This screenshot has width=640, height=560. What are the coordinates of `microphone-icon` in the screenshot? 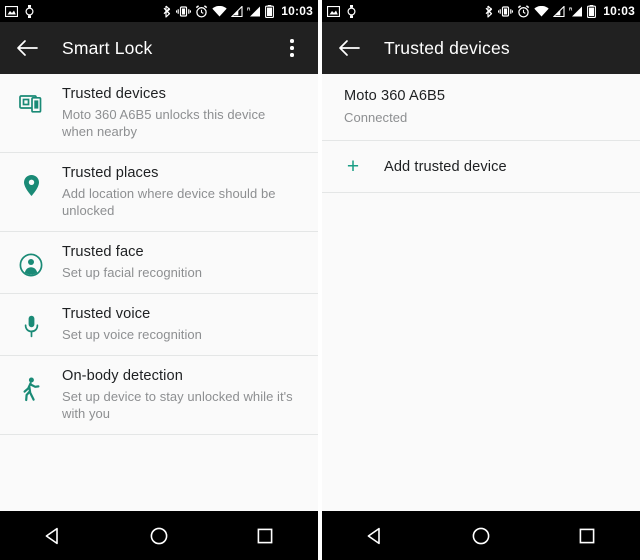 It's located at (31, 321).